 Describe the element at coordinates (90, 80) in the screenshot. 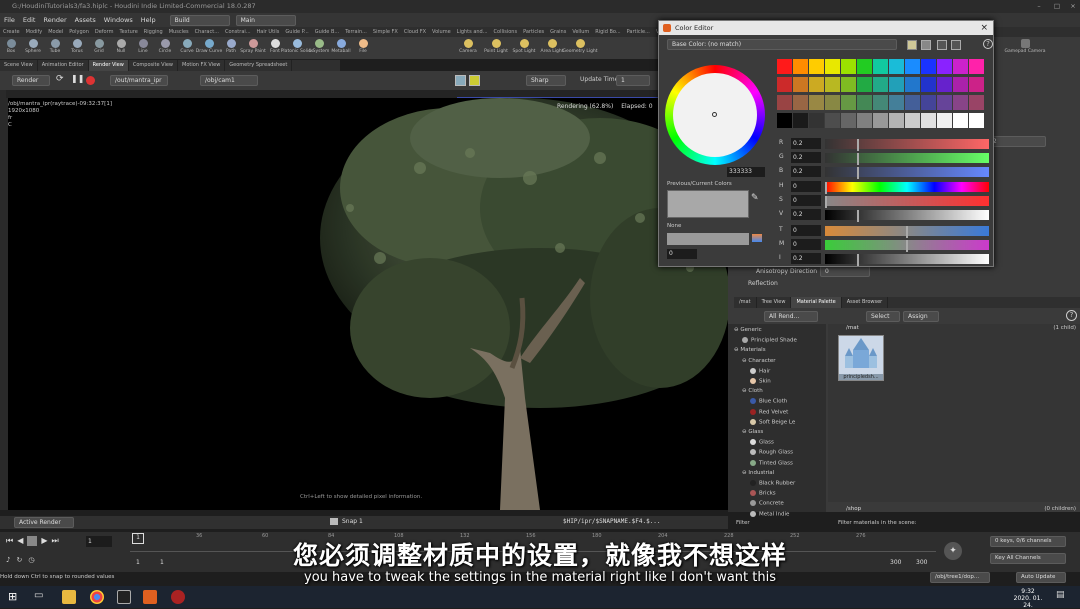

I see `stop-icon` at that location.